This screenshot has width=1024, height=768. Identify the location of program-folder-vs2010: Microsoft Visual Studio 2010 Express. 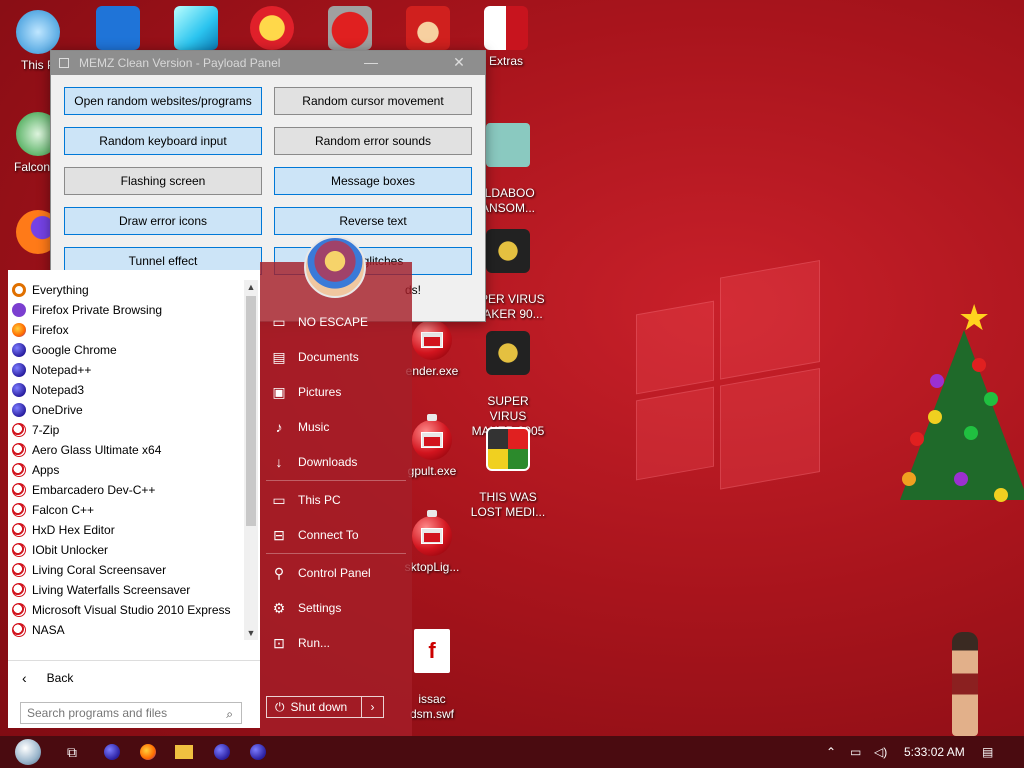
(125, 610).